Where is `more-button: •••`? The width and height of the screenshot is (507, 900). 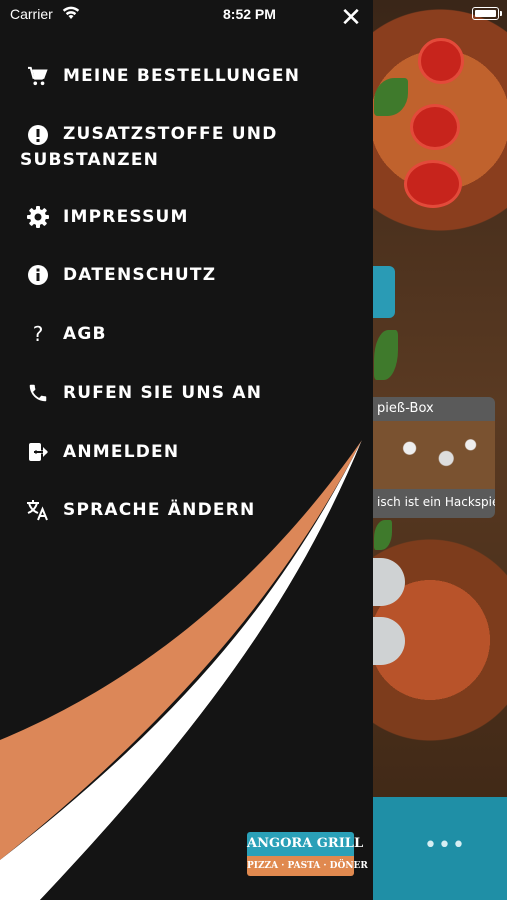 more-button: ••• is located at coordinates (445, 845).